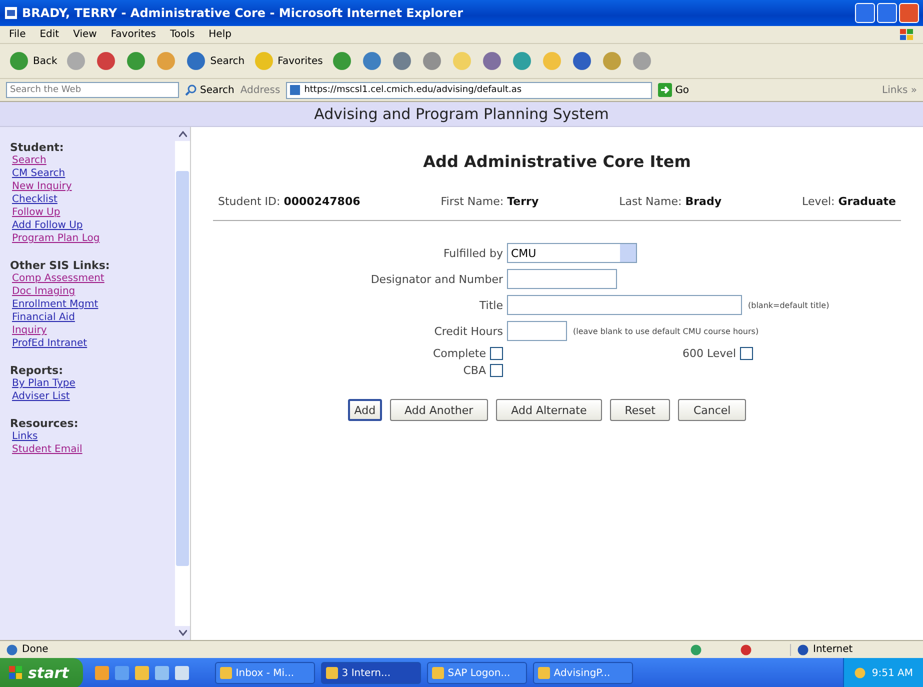 This screenshot has width=923, height=687. I want to click on search-button: Search, so click(209, 90).